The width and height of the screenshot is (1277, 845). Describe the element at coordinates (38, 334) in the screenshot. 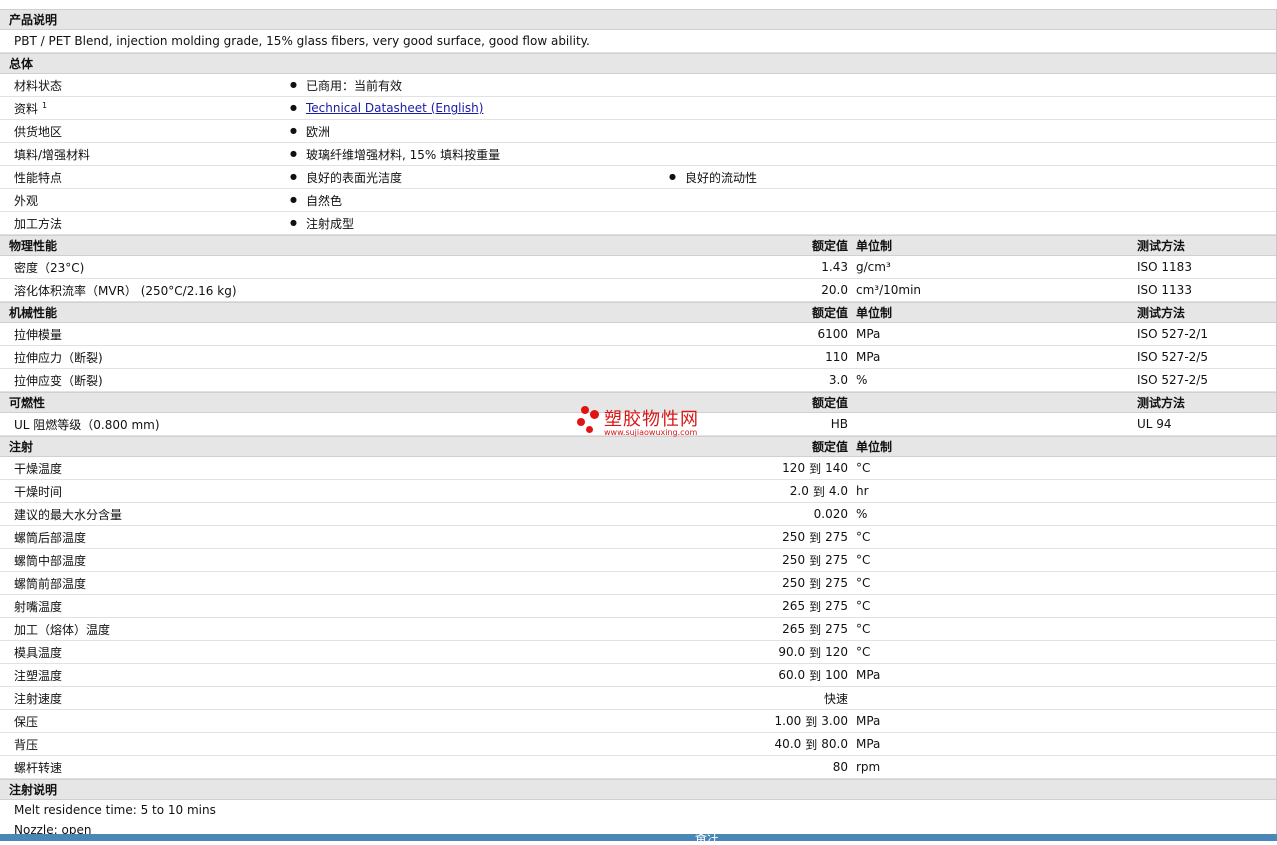

I see `property-label: 拉伸模量` at that location.